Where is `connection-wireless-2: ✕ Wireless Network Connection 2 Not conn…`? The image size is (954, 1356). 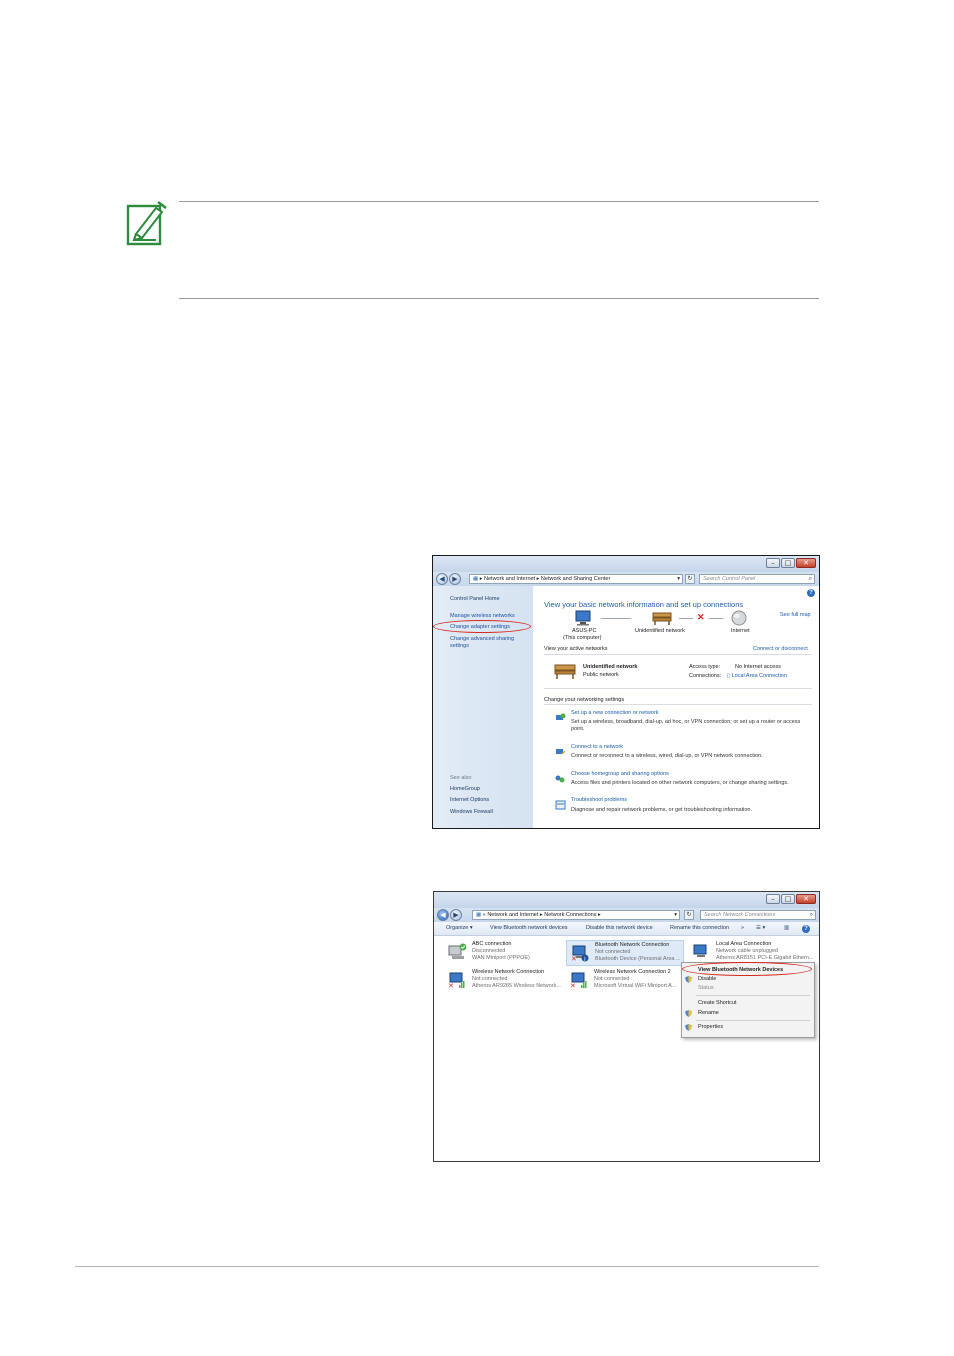
connection-wireless-2: ✕ Wireless Network Connection 2 Not conn… is located at coordinates (625, 981).